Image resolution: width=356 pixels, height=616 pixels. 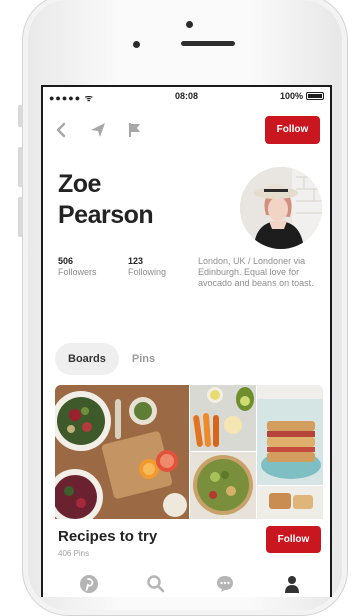 I want to click on tab-boards: Boards, so click(x=87, y=359).